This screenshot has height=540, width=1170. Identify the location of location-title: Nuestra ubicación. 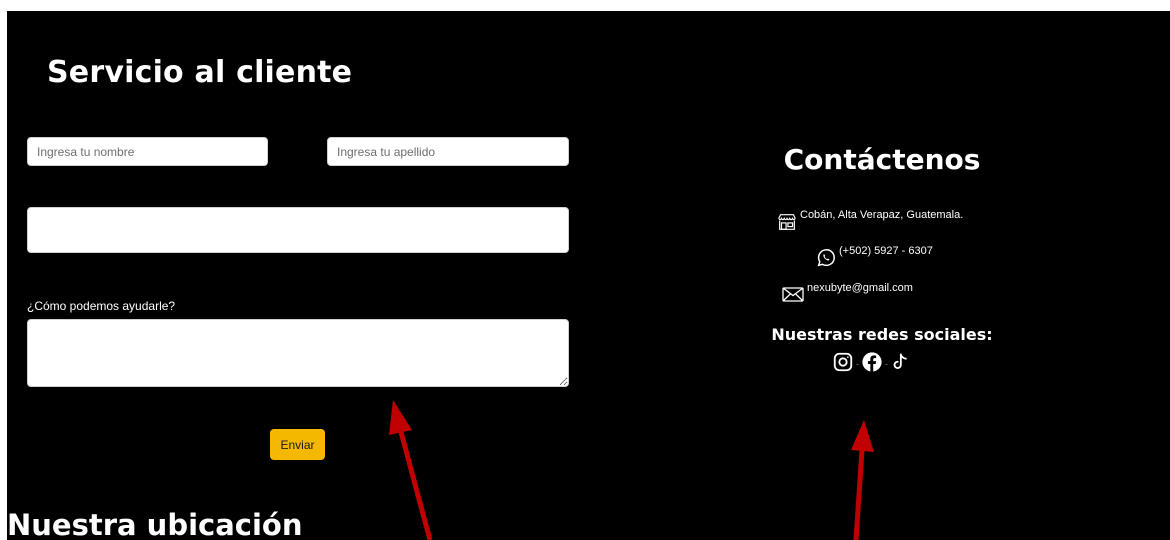
(155, 524).